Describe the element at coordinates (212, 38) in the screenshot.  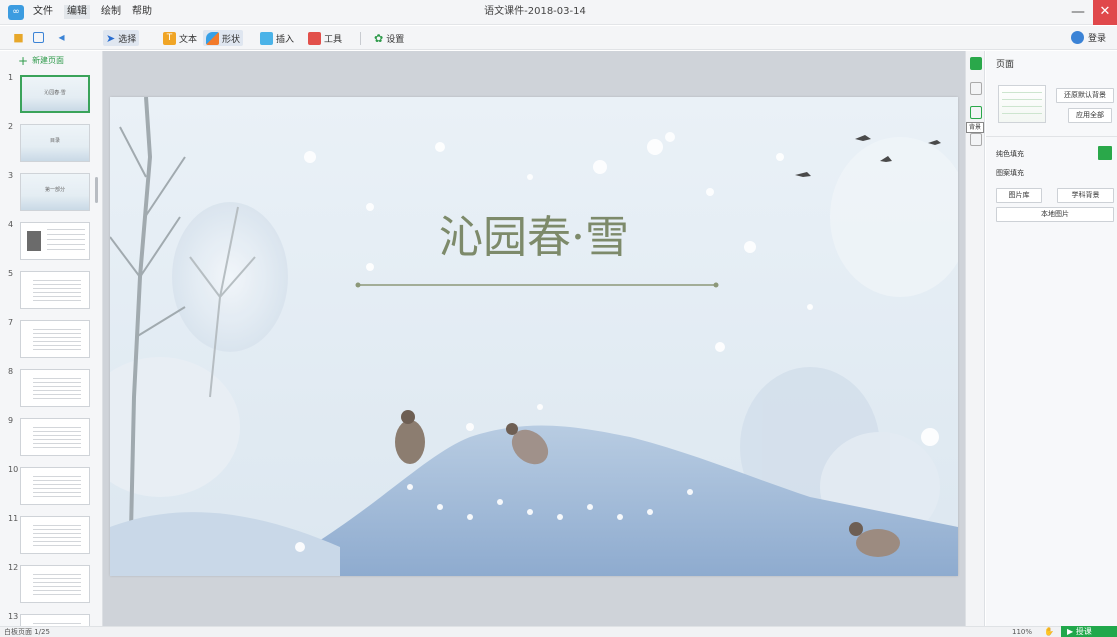
I see `shape-icon` at that location.